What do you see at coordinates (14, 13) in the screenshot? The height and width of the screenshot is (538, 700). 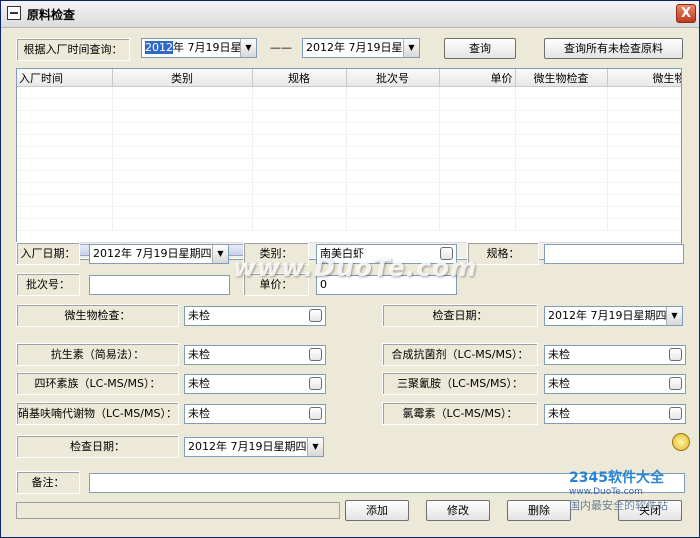 I see `system-menu-icon` at bounding box center [14, 13].